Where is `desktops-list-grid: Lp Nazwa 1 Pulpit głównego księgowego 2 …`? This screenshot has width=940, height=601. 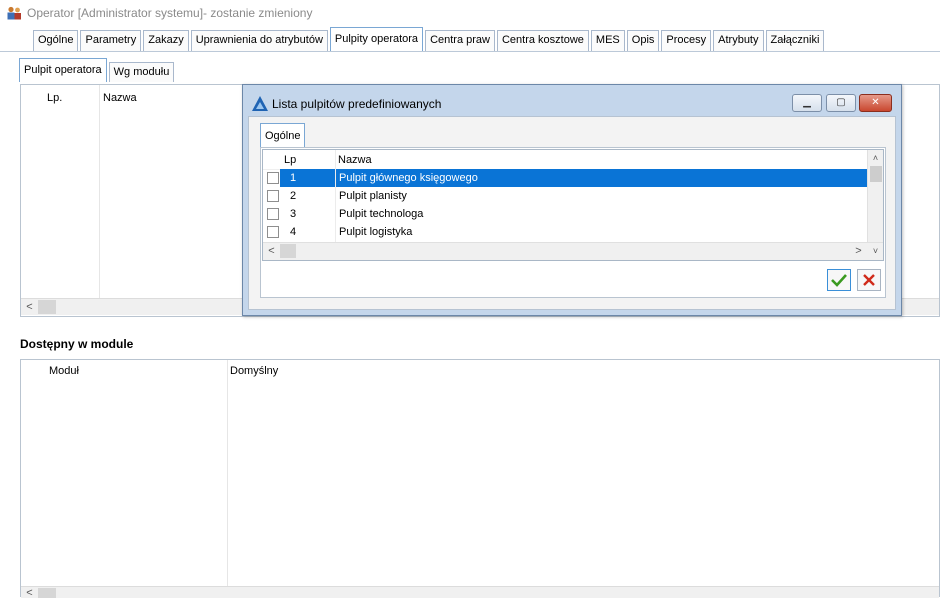
desktops-list-grid: Lp Nazwa 1 Pulpit głównego księgowego 2 … is located at coordinates (573, 205).